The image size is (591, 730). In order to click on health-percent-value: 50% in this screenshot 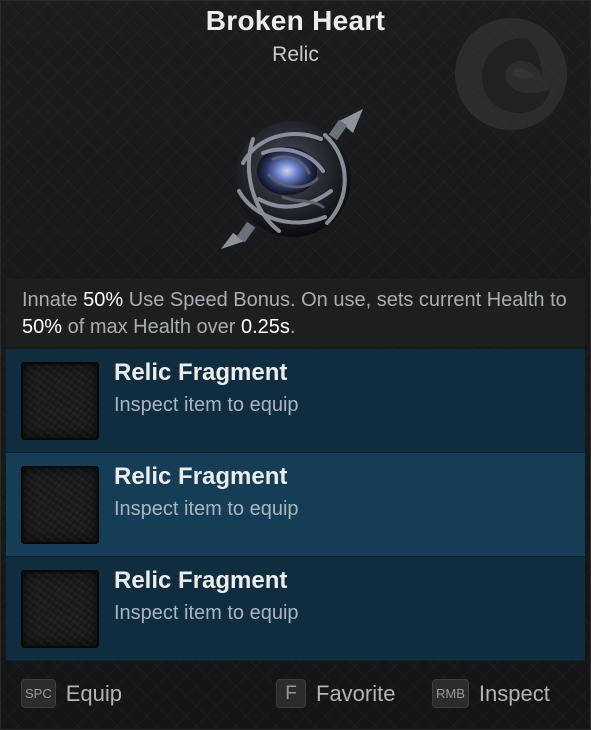, I will do `click(42, 327)`.